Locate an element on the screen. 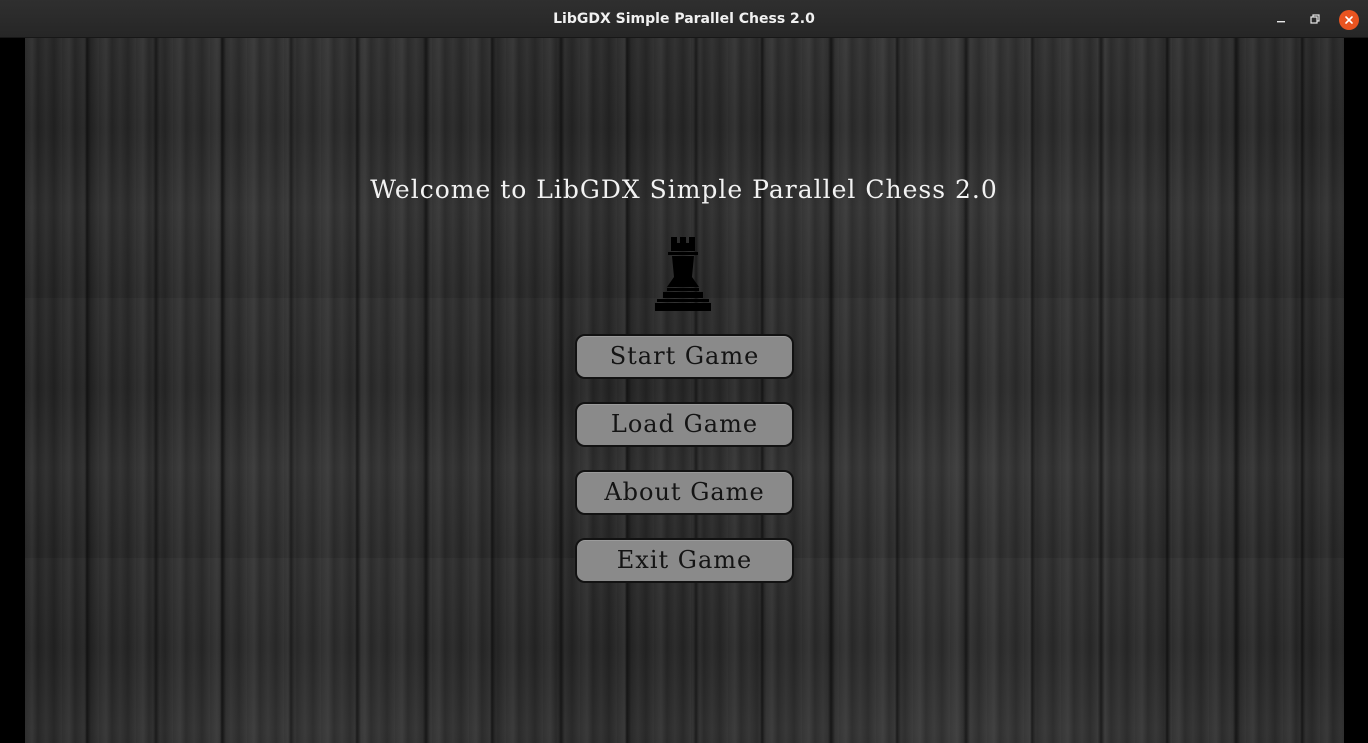 The width and height of the screenshot is (1368, 743). maximize-button is located at coordinates (1315, 19).